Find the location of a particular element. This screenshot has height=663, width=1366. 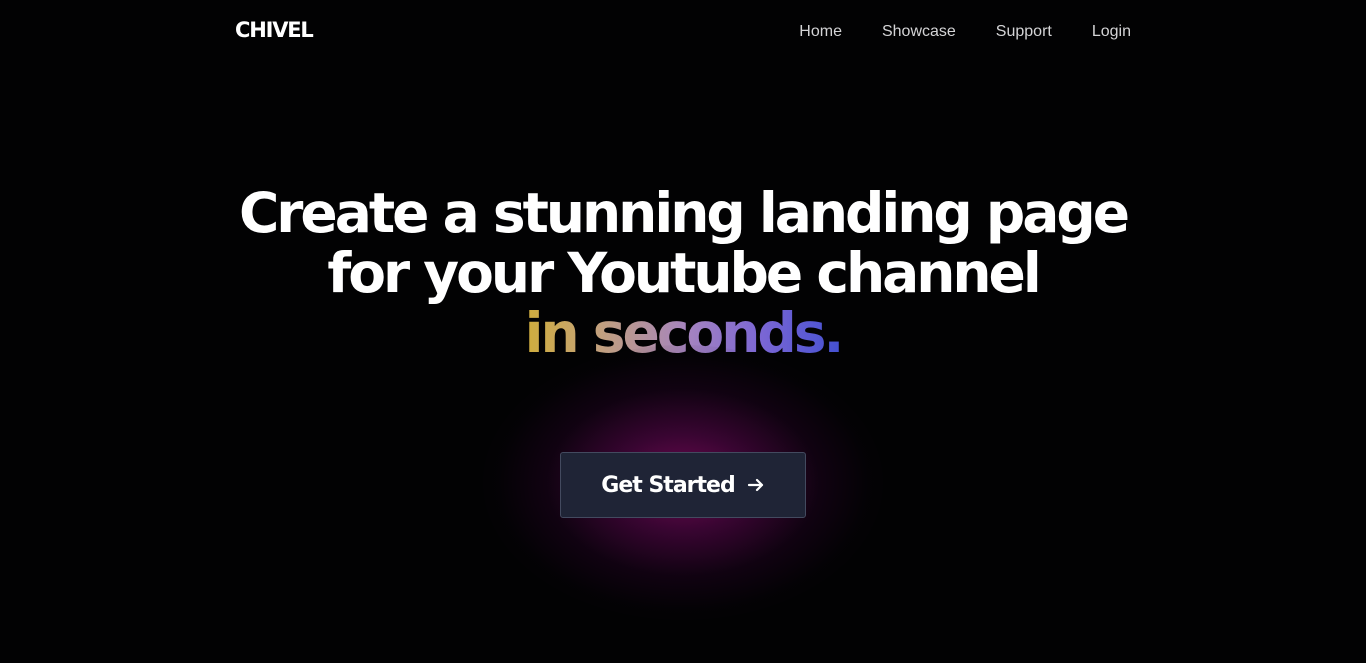

main-nav: Home Showcase Support Login is located at coordinates (965, 32).